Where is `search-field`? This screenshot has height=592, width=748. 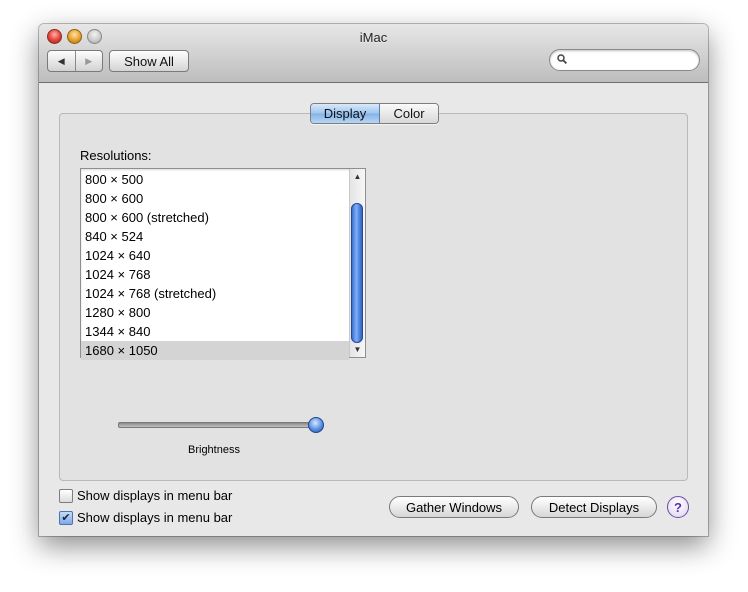
search-field is located at coordinates (624, 60).